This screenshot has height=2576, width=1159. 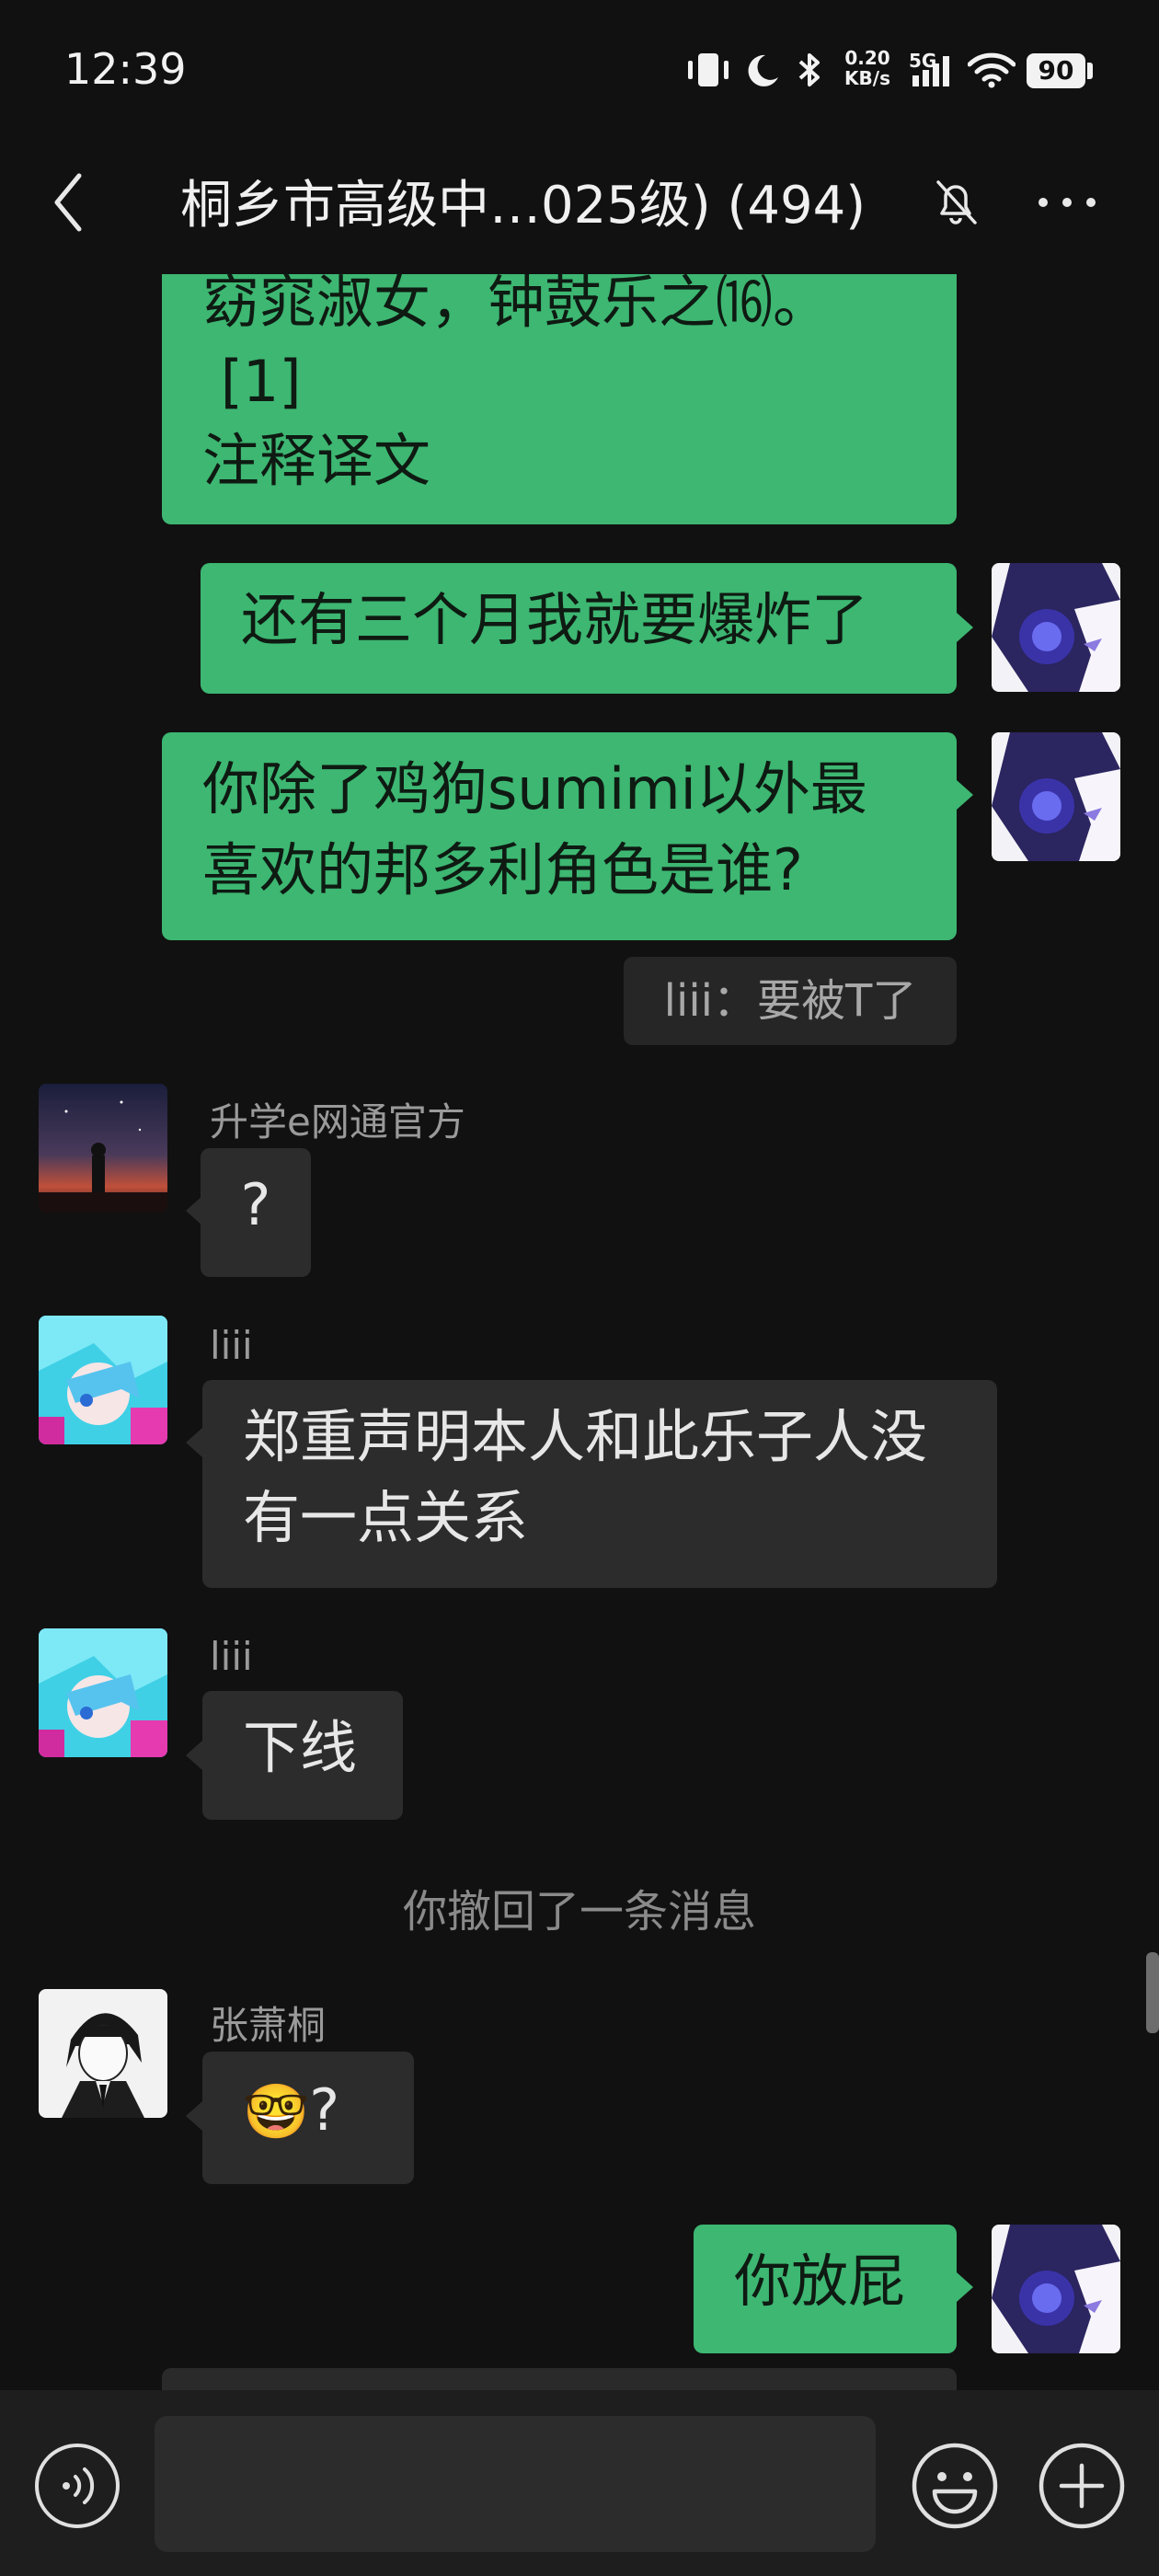 I want to click on message-bubble-outgoing: 你放屁, so click(x=825, y=2289).